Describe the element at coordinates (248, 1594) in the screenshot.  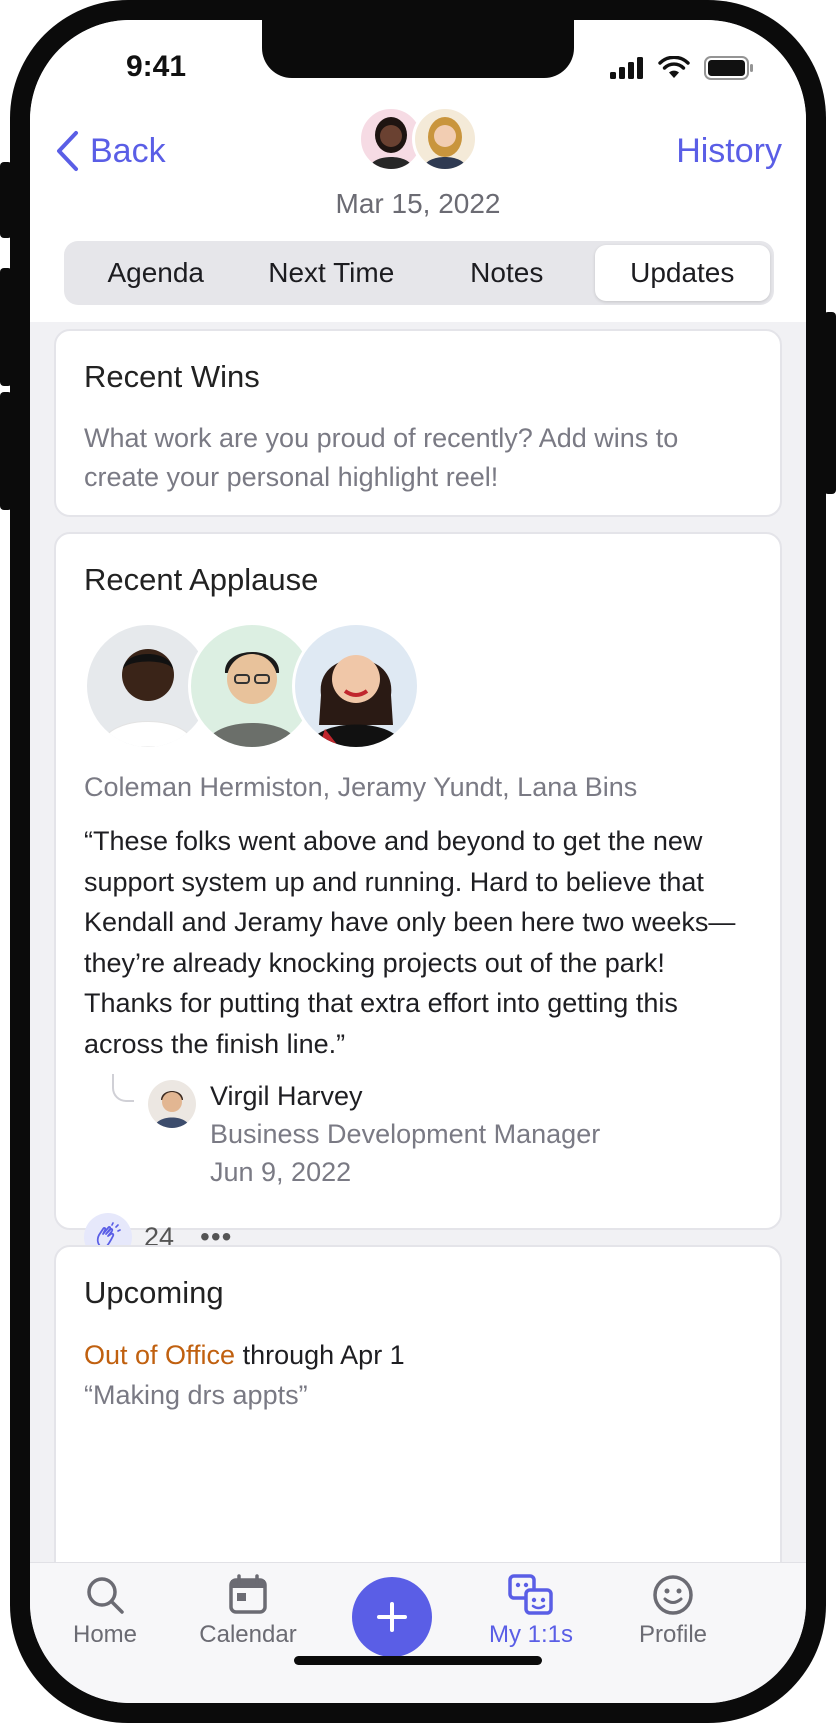
I see `calendar-icon` at that location.